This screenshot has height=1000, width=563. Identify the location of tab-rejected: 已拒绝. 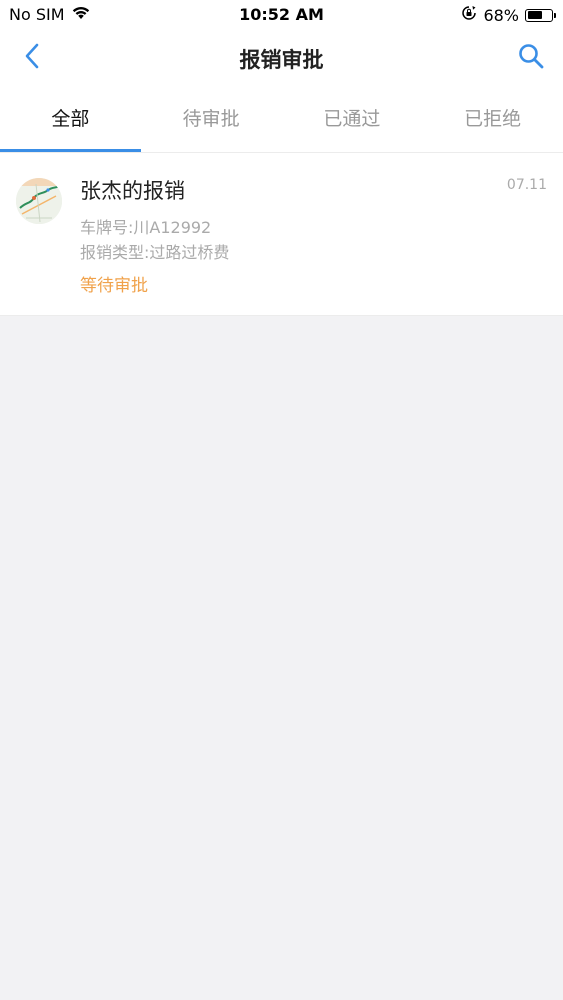
(492, 119).